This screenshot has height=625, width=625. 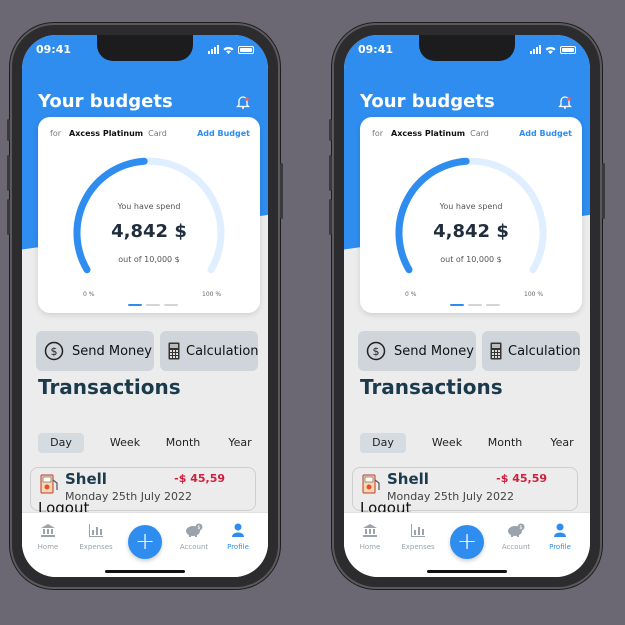 What do you see at coordinates (54, 49) in the screenshot?
I see `status-time: 09:41` at bounding box center [54, 49].